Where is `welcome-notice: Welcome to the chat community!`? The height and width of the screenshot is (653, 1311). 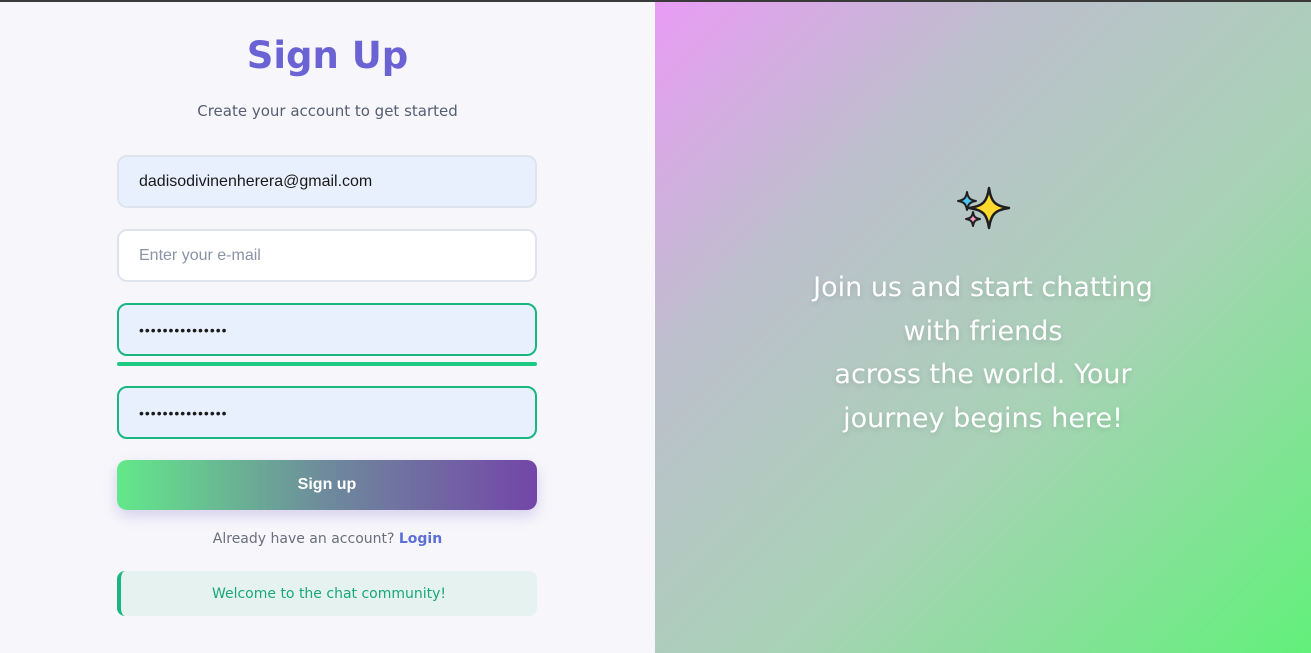 welcome-notice: Welcome to the chat community! is located at coordinates (327, 593).